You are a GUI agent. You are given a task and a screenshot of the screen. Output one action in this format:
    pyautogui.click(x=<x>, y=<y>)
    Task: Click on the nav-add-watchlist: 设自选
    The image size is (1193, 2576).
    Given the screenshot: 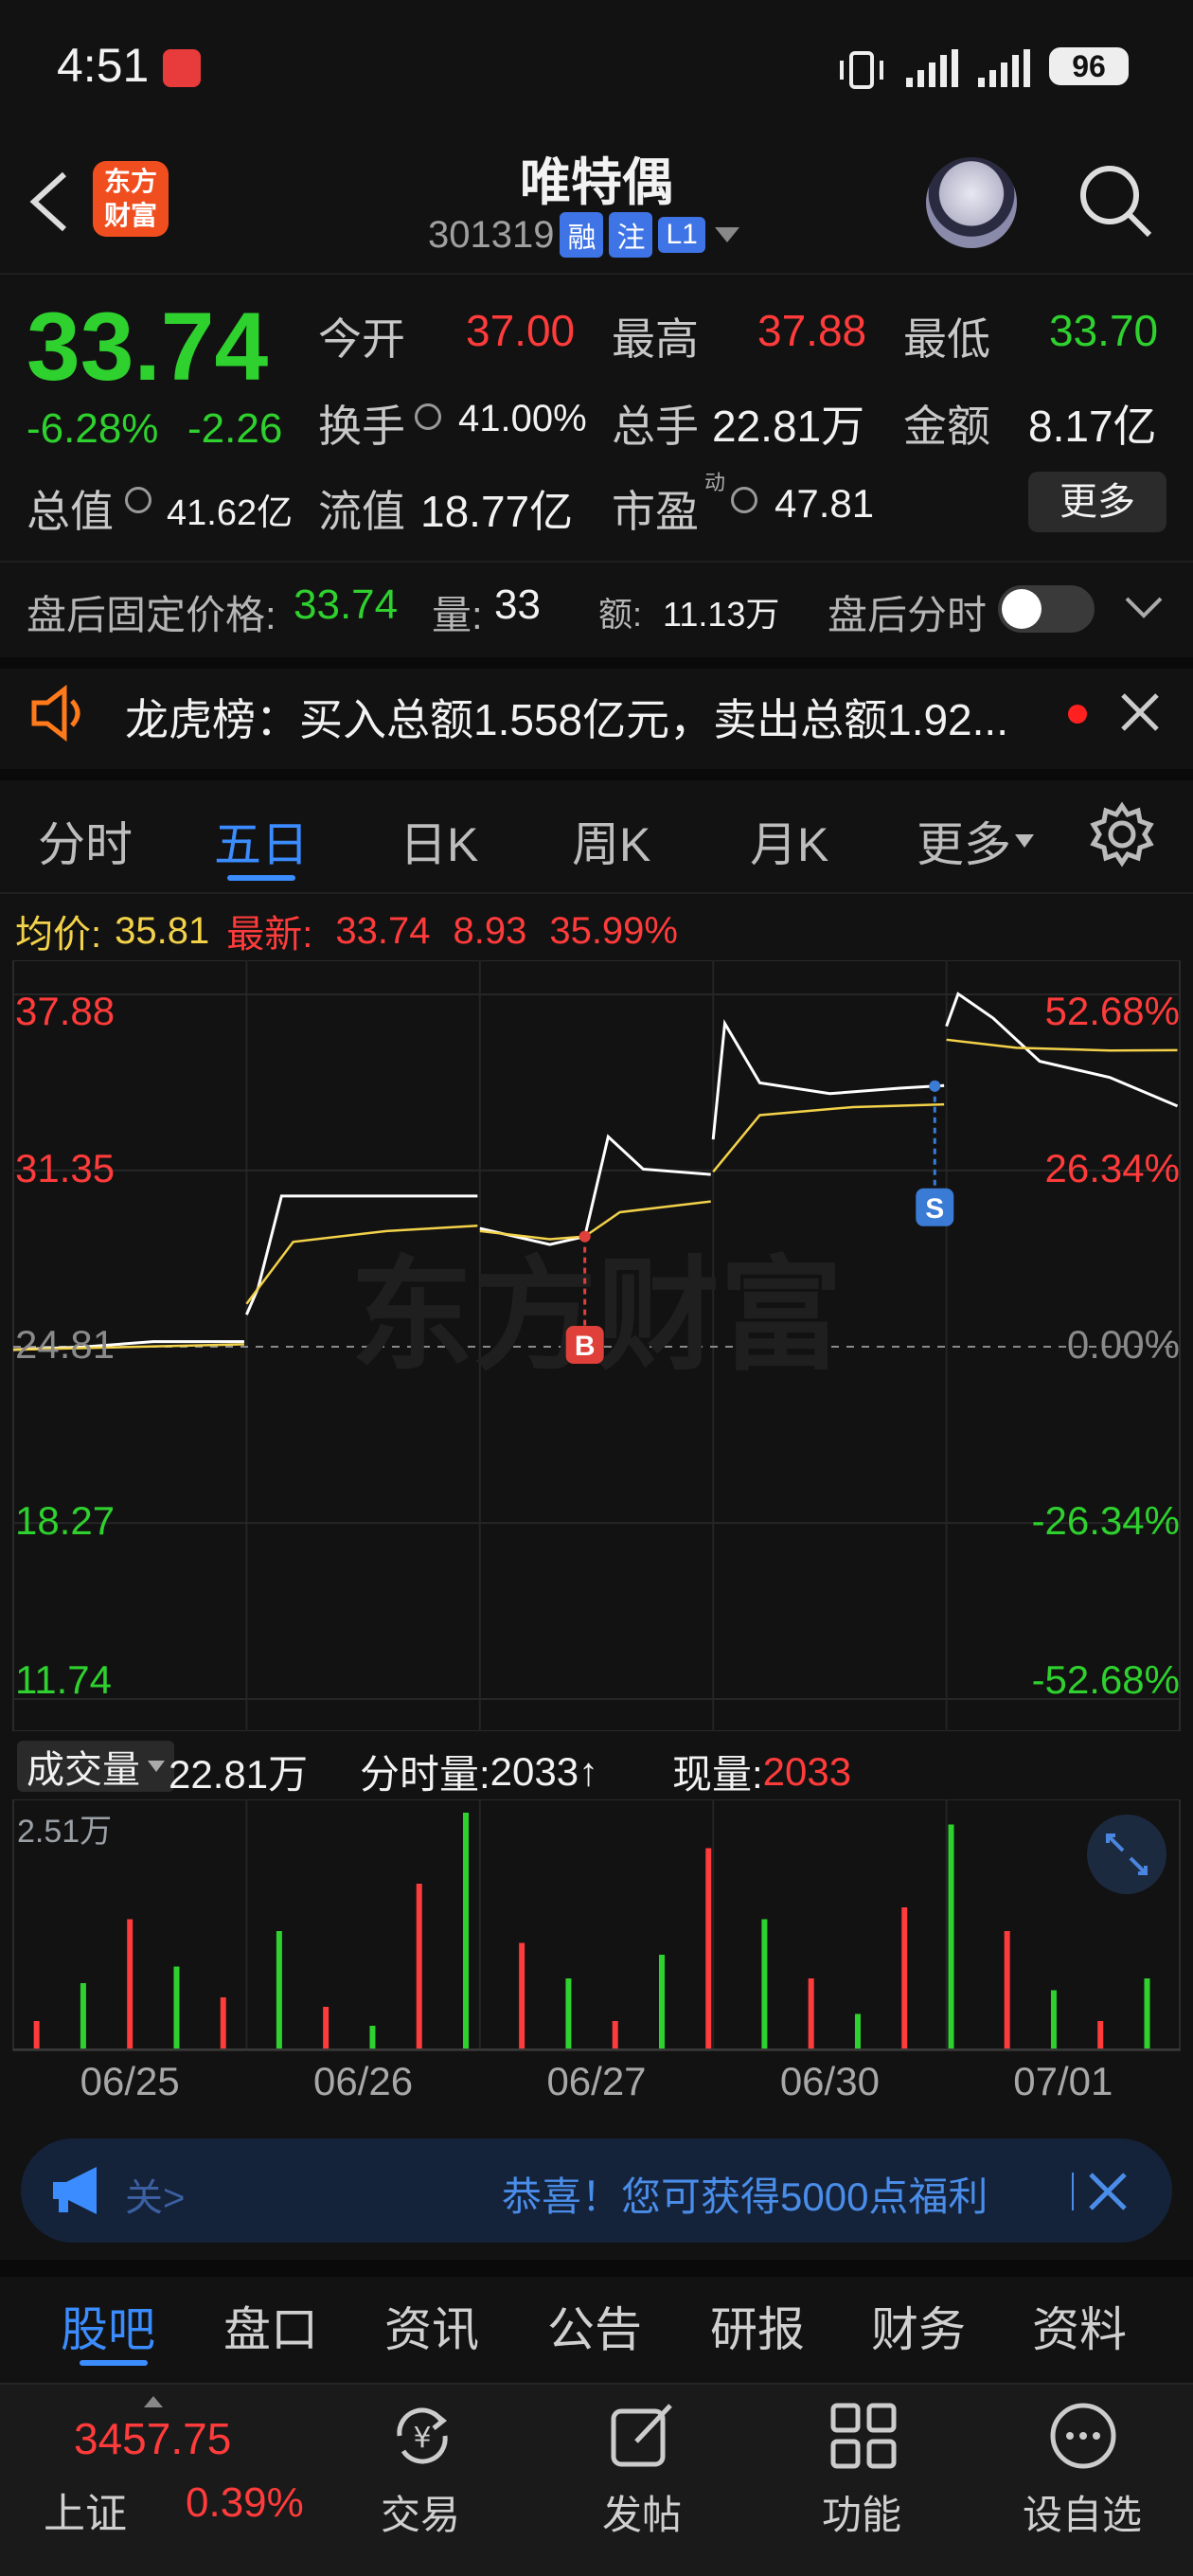 What is the action you would take?
    pyautogui.click(x=1084, y=2480)
    